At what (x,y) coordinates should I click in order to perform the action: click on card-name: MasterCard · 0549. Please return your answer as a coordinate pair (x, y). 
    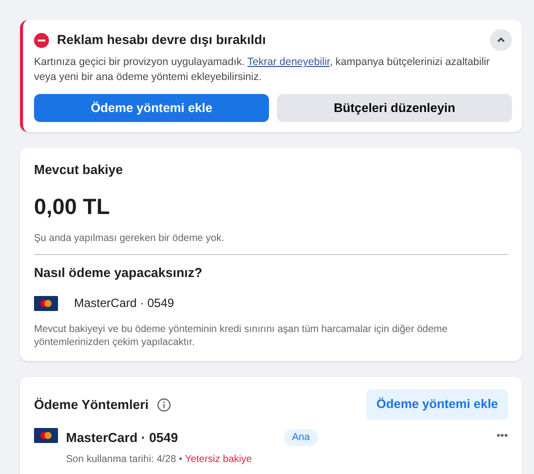
    Looking at the image, I should click on (122, 438).